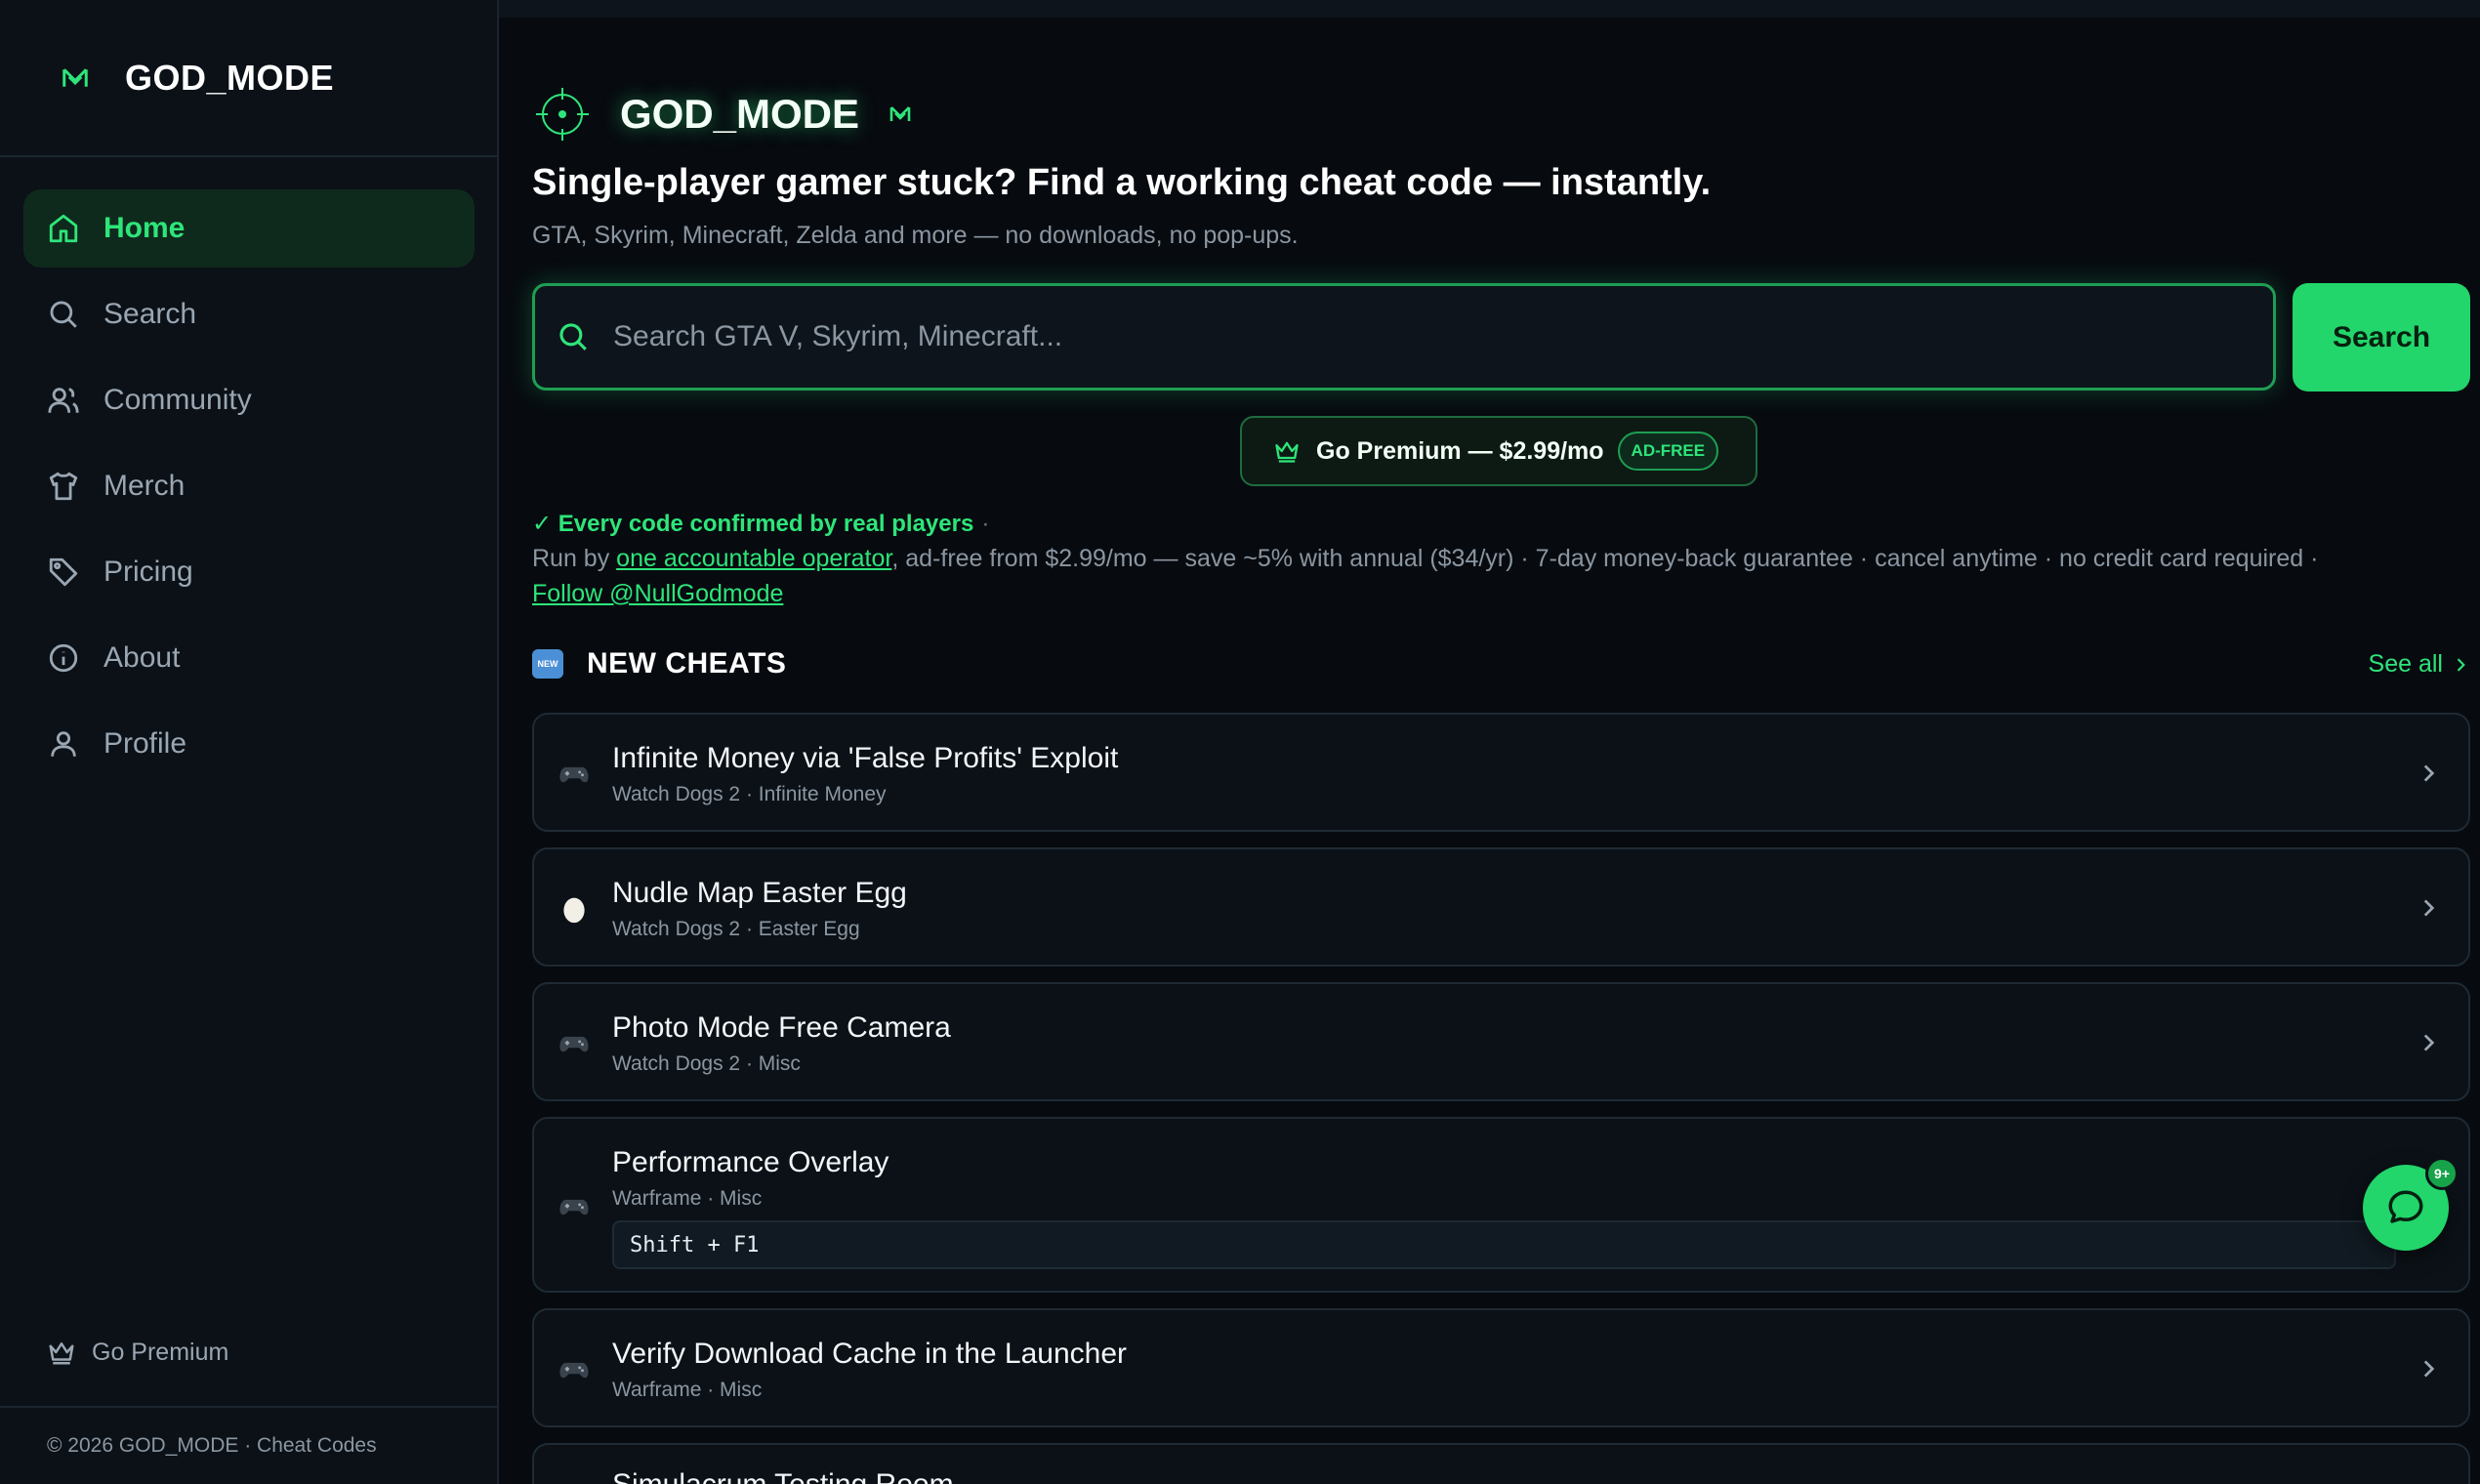 The width and height of the screenshot is (2480, 1484). Describe the element at coordinates (574, 911) in the screenshot. I see `egg-icon` at that location.